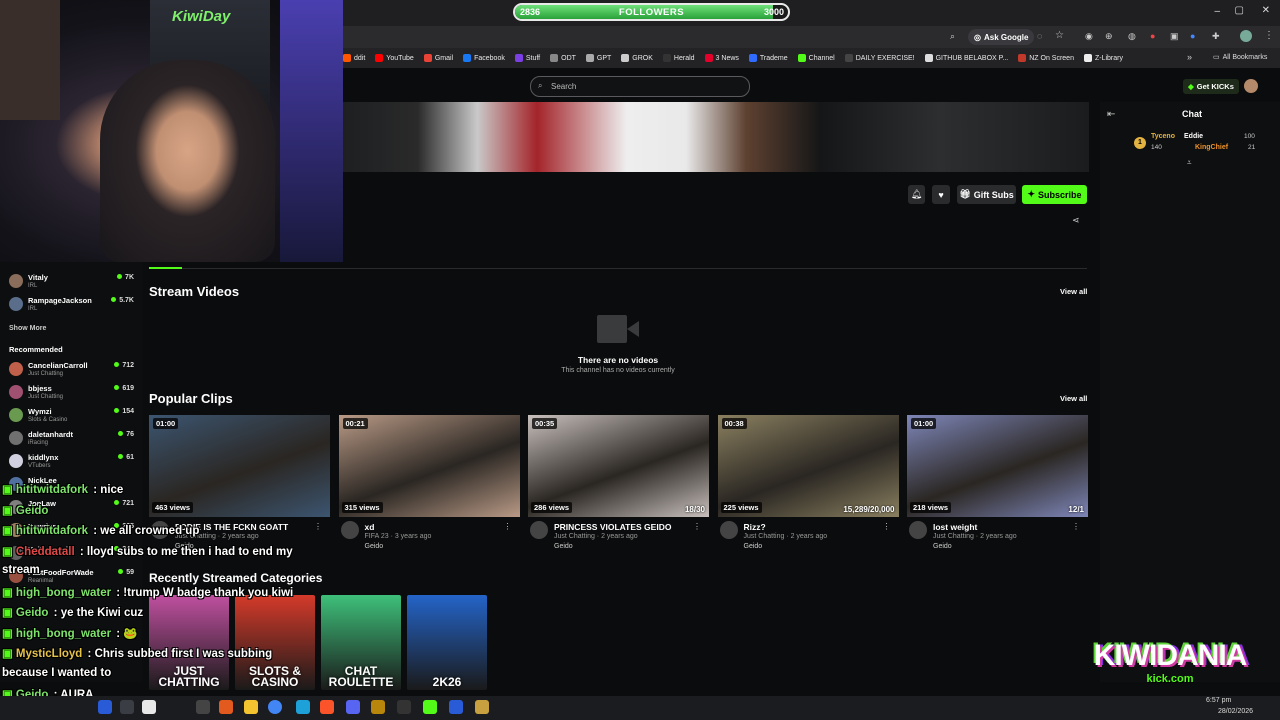  What do you see at coordinates (361, 642) in the screenshot?
I see `category-card: CHAT ROULETTE` at bounding box center [361, 642].